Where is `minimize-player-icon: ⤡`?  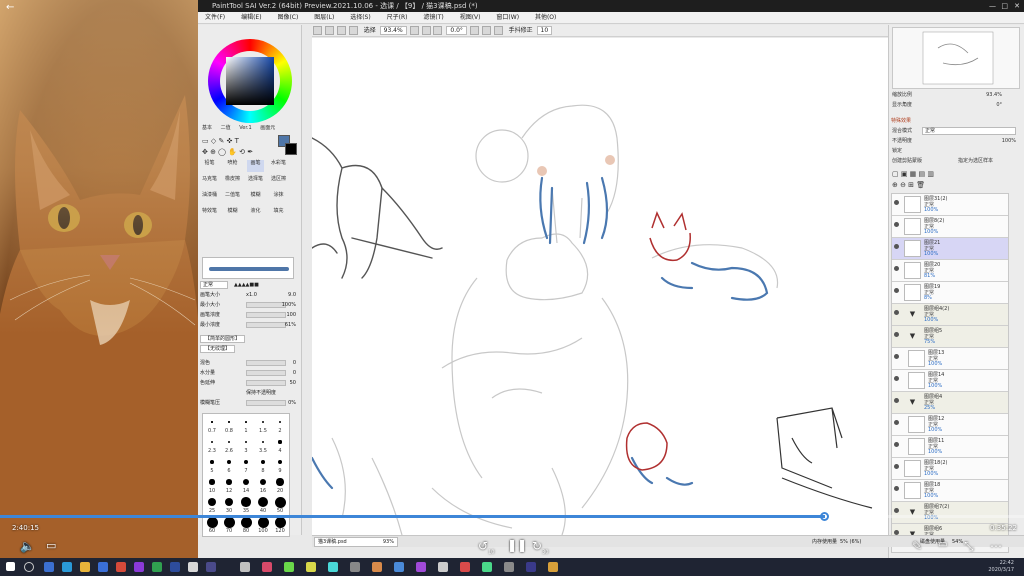 minimize-player-icon: ⤡ is located at coordinates (969, 546).